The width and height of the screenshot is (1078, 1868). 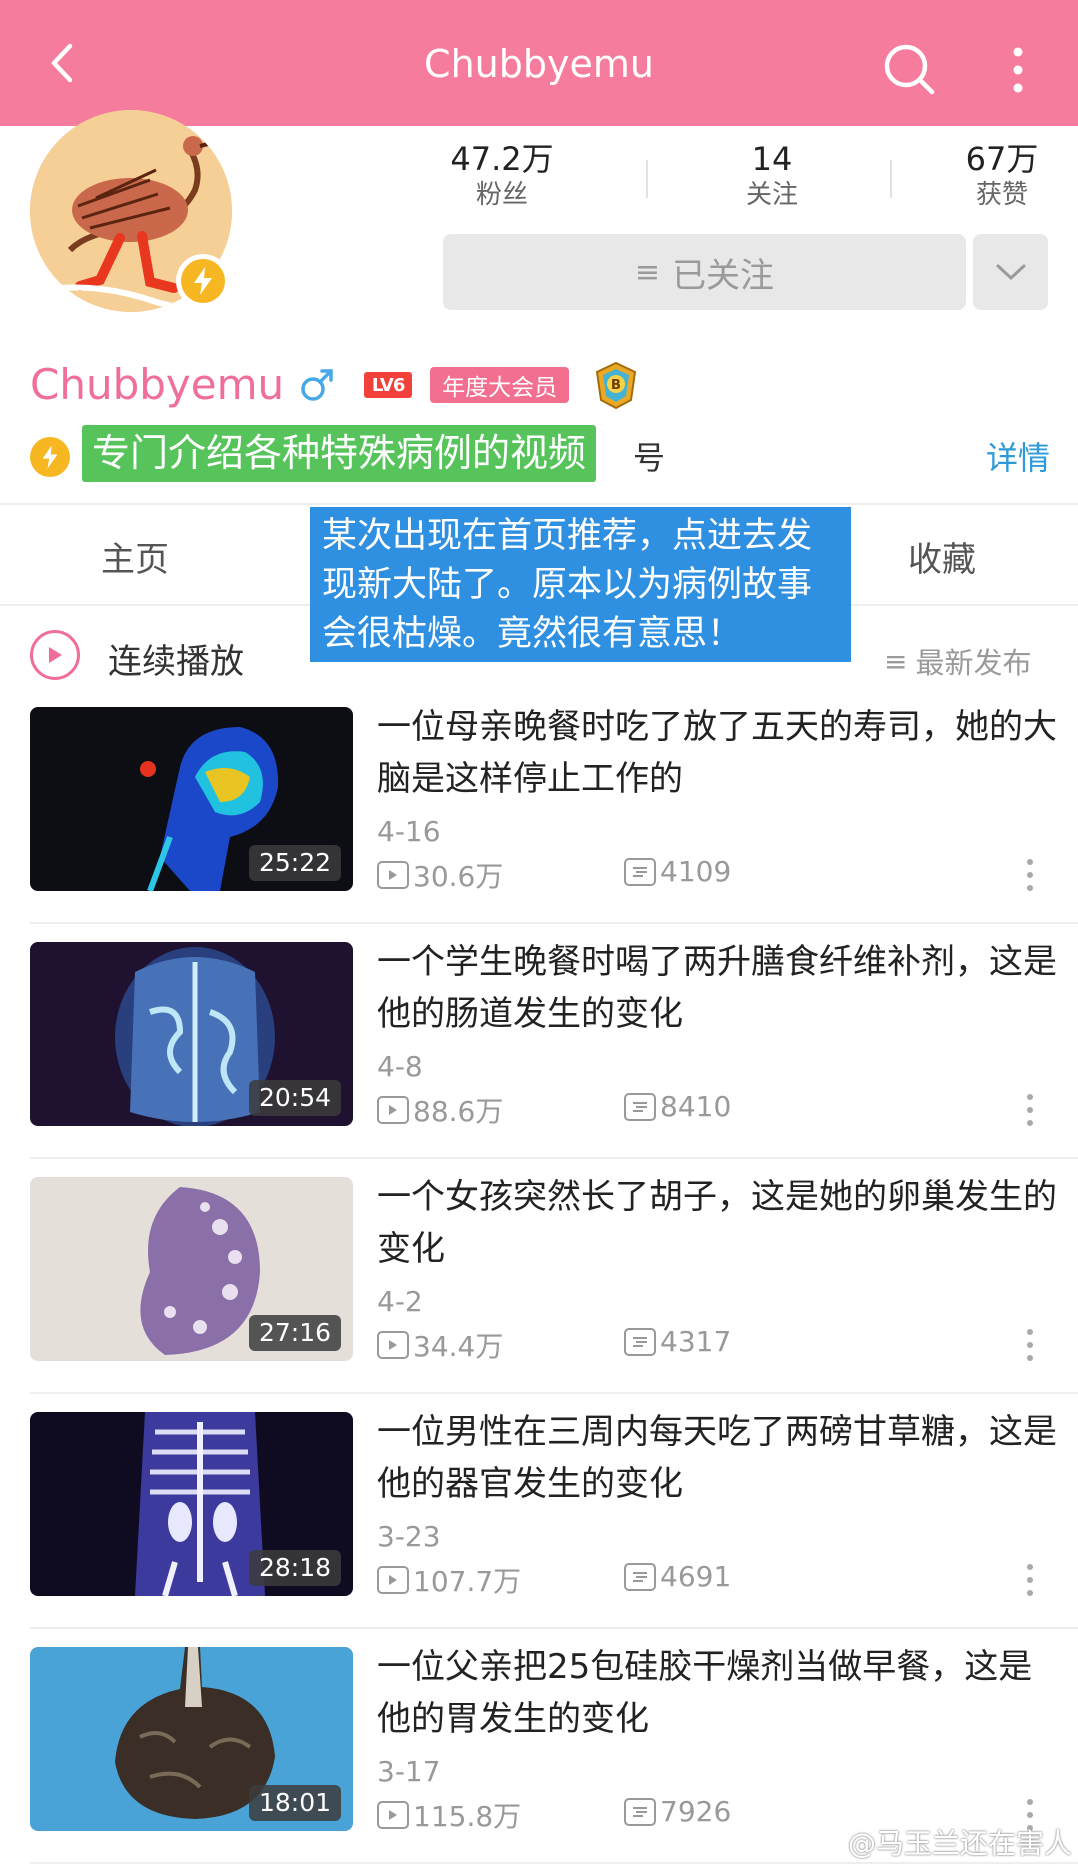 I want to click on more-button, so click(x=1018, y=70).